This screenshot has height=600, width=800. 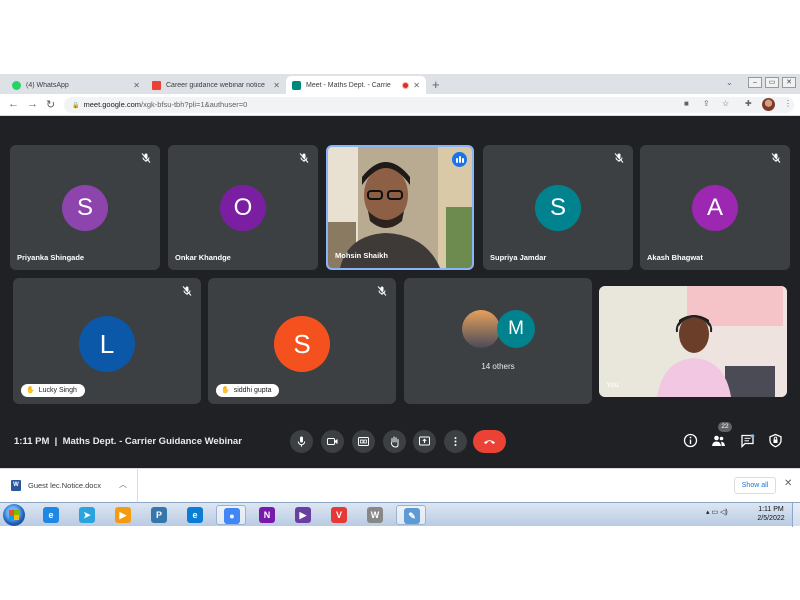 What do you see at coordinates (194, 104) in the screenshot?
I see `url-path: /xgk-bfsu-tbh?pli=1&authuser=0` at bounding box center [194, 104].